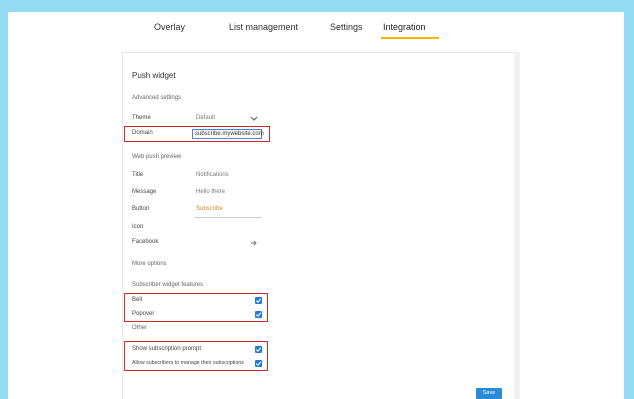 The image size is (634, 399). Describe the element at coordinates (137, 300) in the screenshot. I see `bell-label: Bell` at that location.